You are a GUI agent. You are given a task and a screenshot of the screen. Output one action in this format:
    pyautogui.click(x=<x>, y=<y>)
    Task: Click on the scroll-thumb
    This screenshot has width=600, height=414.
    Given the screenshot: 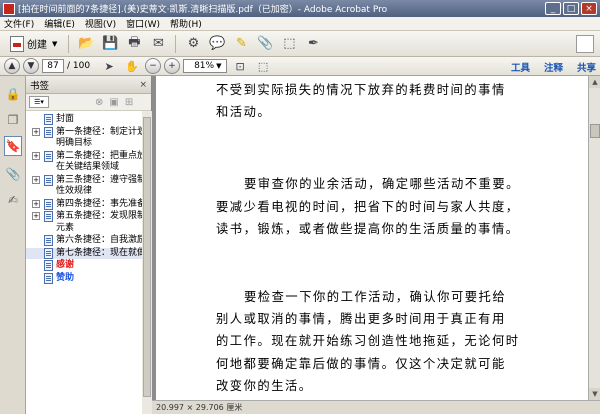 What is the action you would take?
    pyautogui.click(x=595, y=131)
    